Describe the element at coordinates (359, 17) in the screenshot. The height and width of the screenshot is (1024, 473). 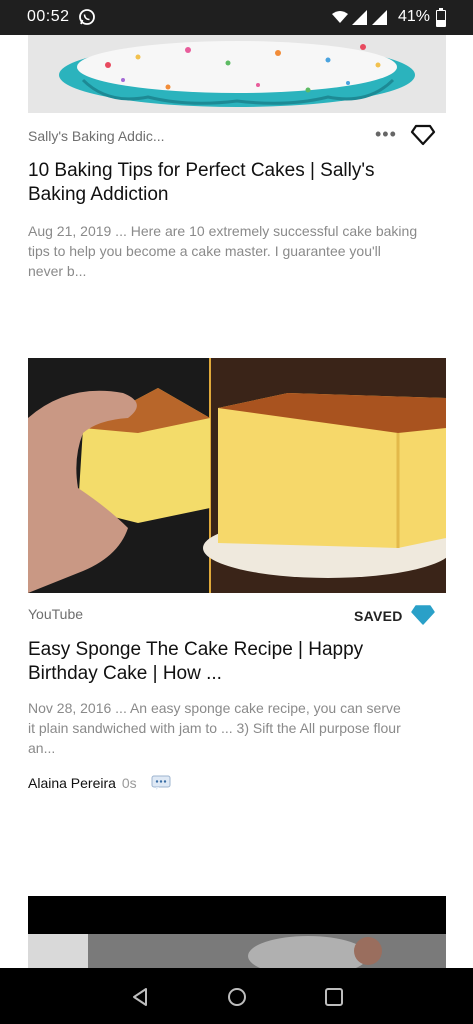
I see `signal-icon` at that location.